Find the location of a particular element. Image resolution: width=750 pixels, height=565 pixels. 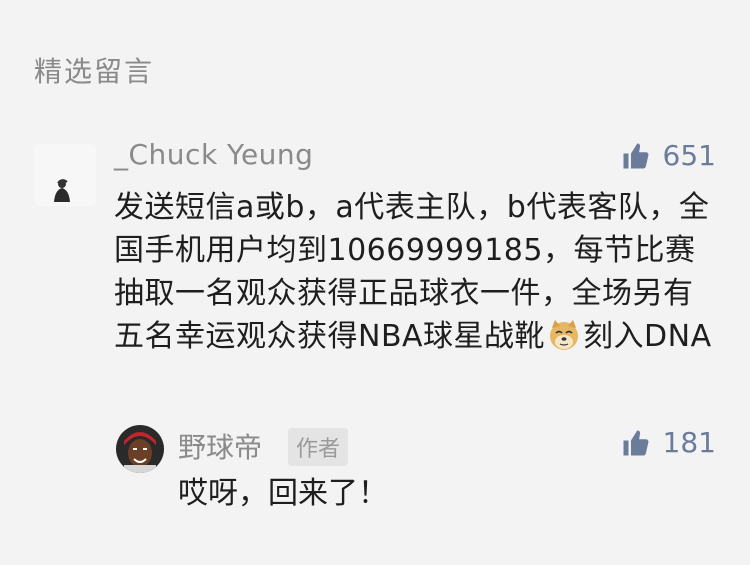

comment-username: _Chuck Yeung is located at coordinates (213, 154).